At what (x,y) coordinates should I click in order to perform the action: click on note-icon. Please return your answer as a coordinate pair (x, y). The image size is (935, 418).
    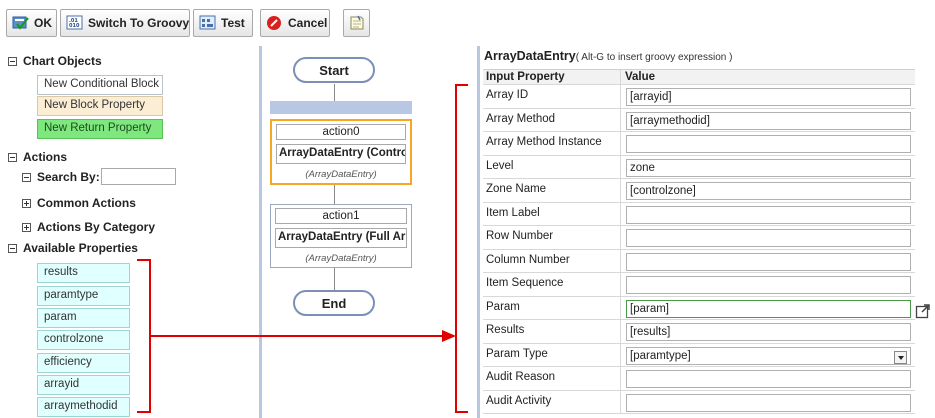
    Looking at the image, I should click on (357, 23).